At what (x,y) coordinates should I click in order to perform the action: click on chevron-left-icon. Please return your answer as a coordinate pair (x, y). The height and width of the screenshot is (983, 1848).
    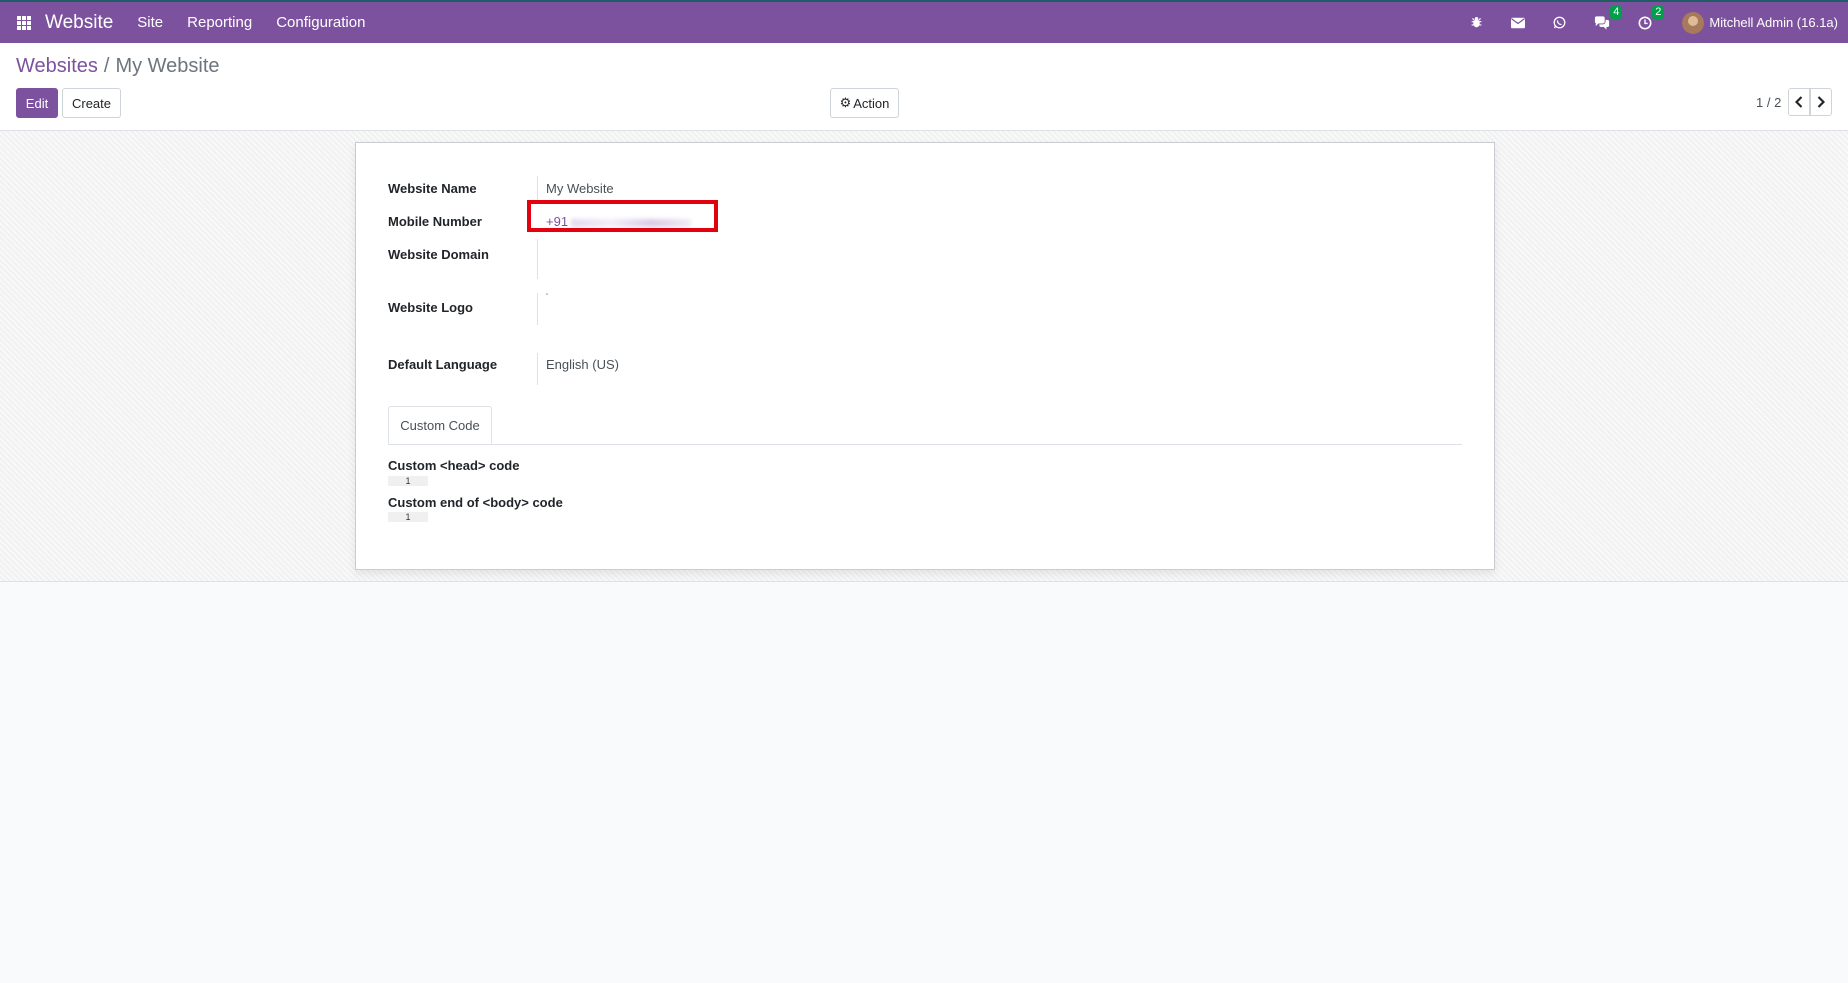
    Looking at the image, I should click on (1799, 102).